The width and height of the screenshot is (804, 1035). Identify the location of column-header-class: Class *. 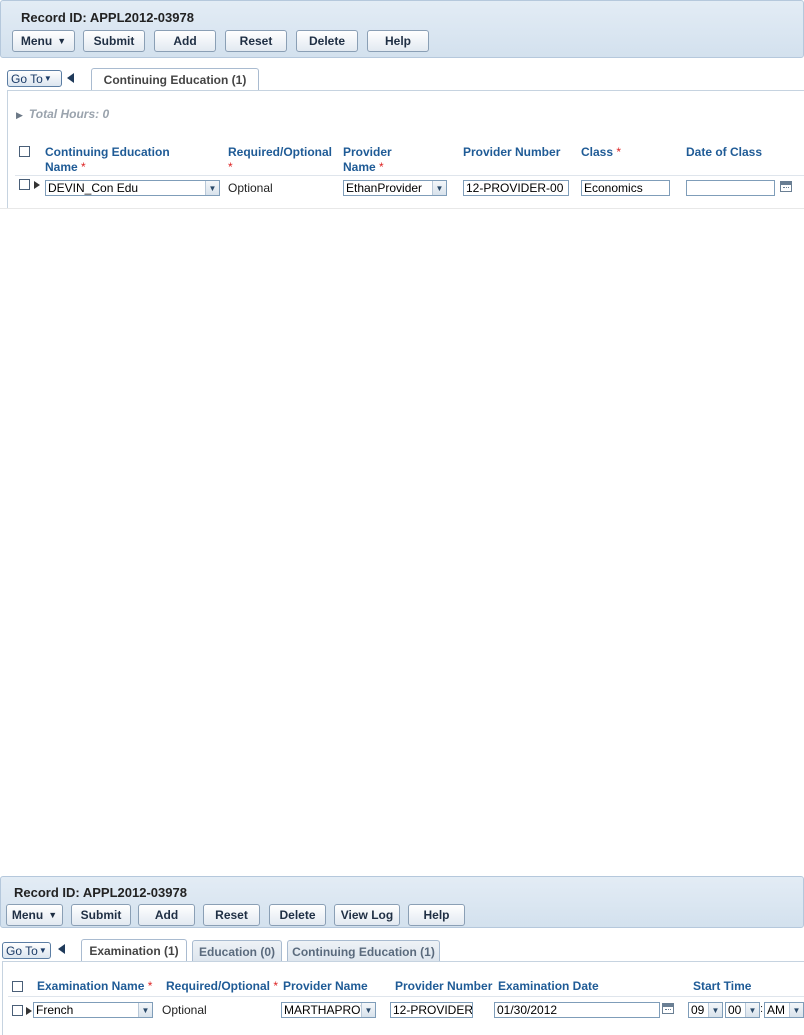
(601, 152).